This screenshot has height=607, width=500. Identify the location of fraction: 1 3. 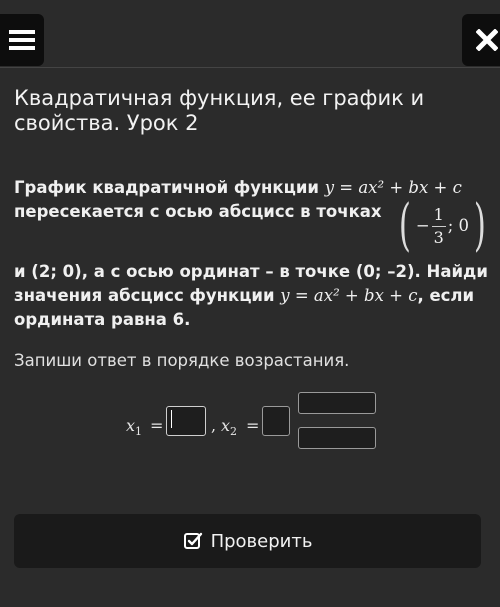
(438, 225).